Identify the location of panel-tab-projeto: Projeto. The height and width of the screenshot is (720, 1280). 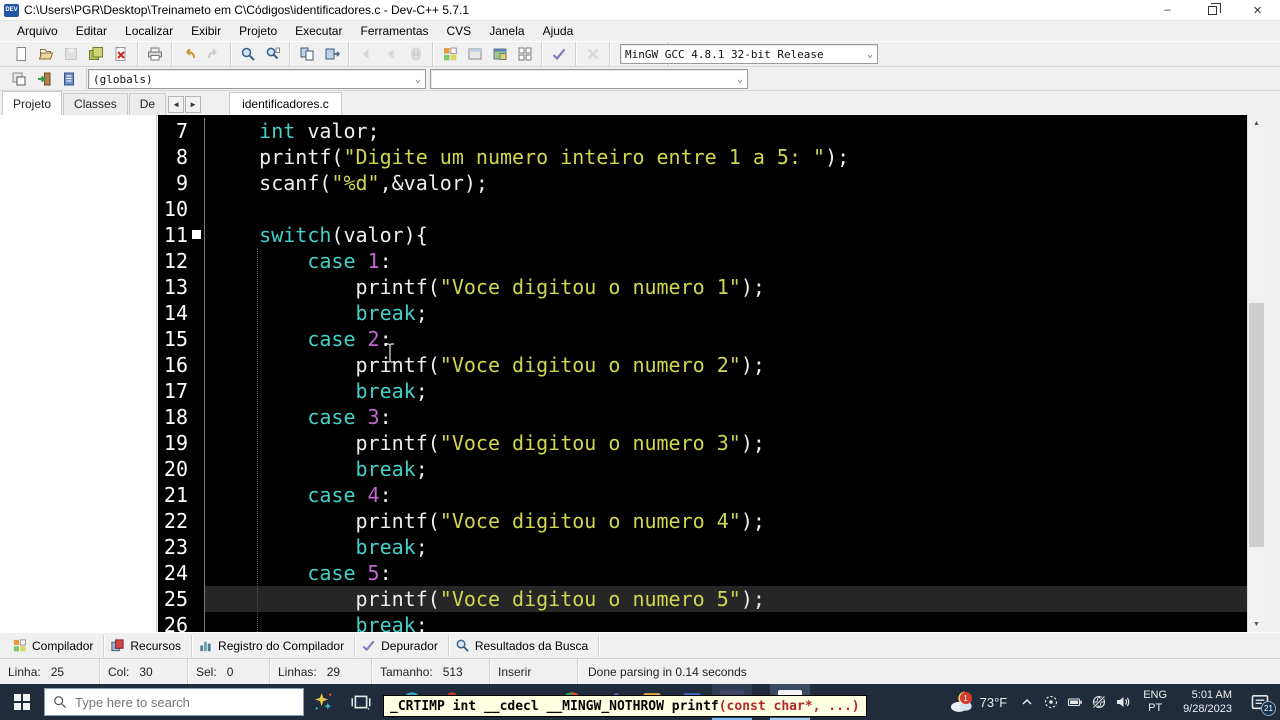
(32, 103).